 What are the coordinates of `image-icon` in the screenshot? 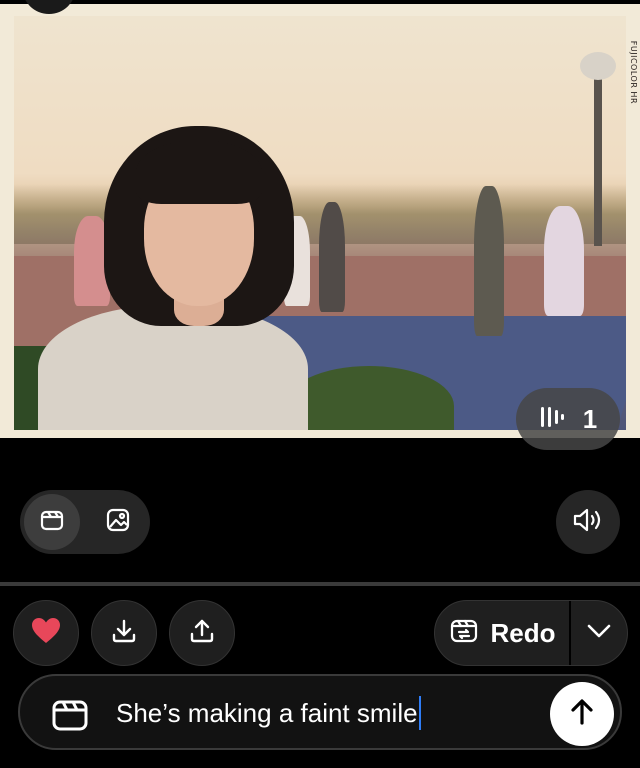 It's located at (118, 522).